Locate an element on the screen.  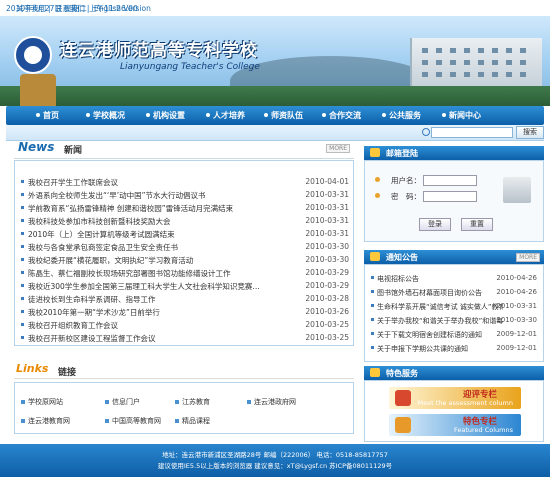
assessment-icon is located at coordinates (403, 398).